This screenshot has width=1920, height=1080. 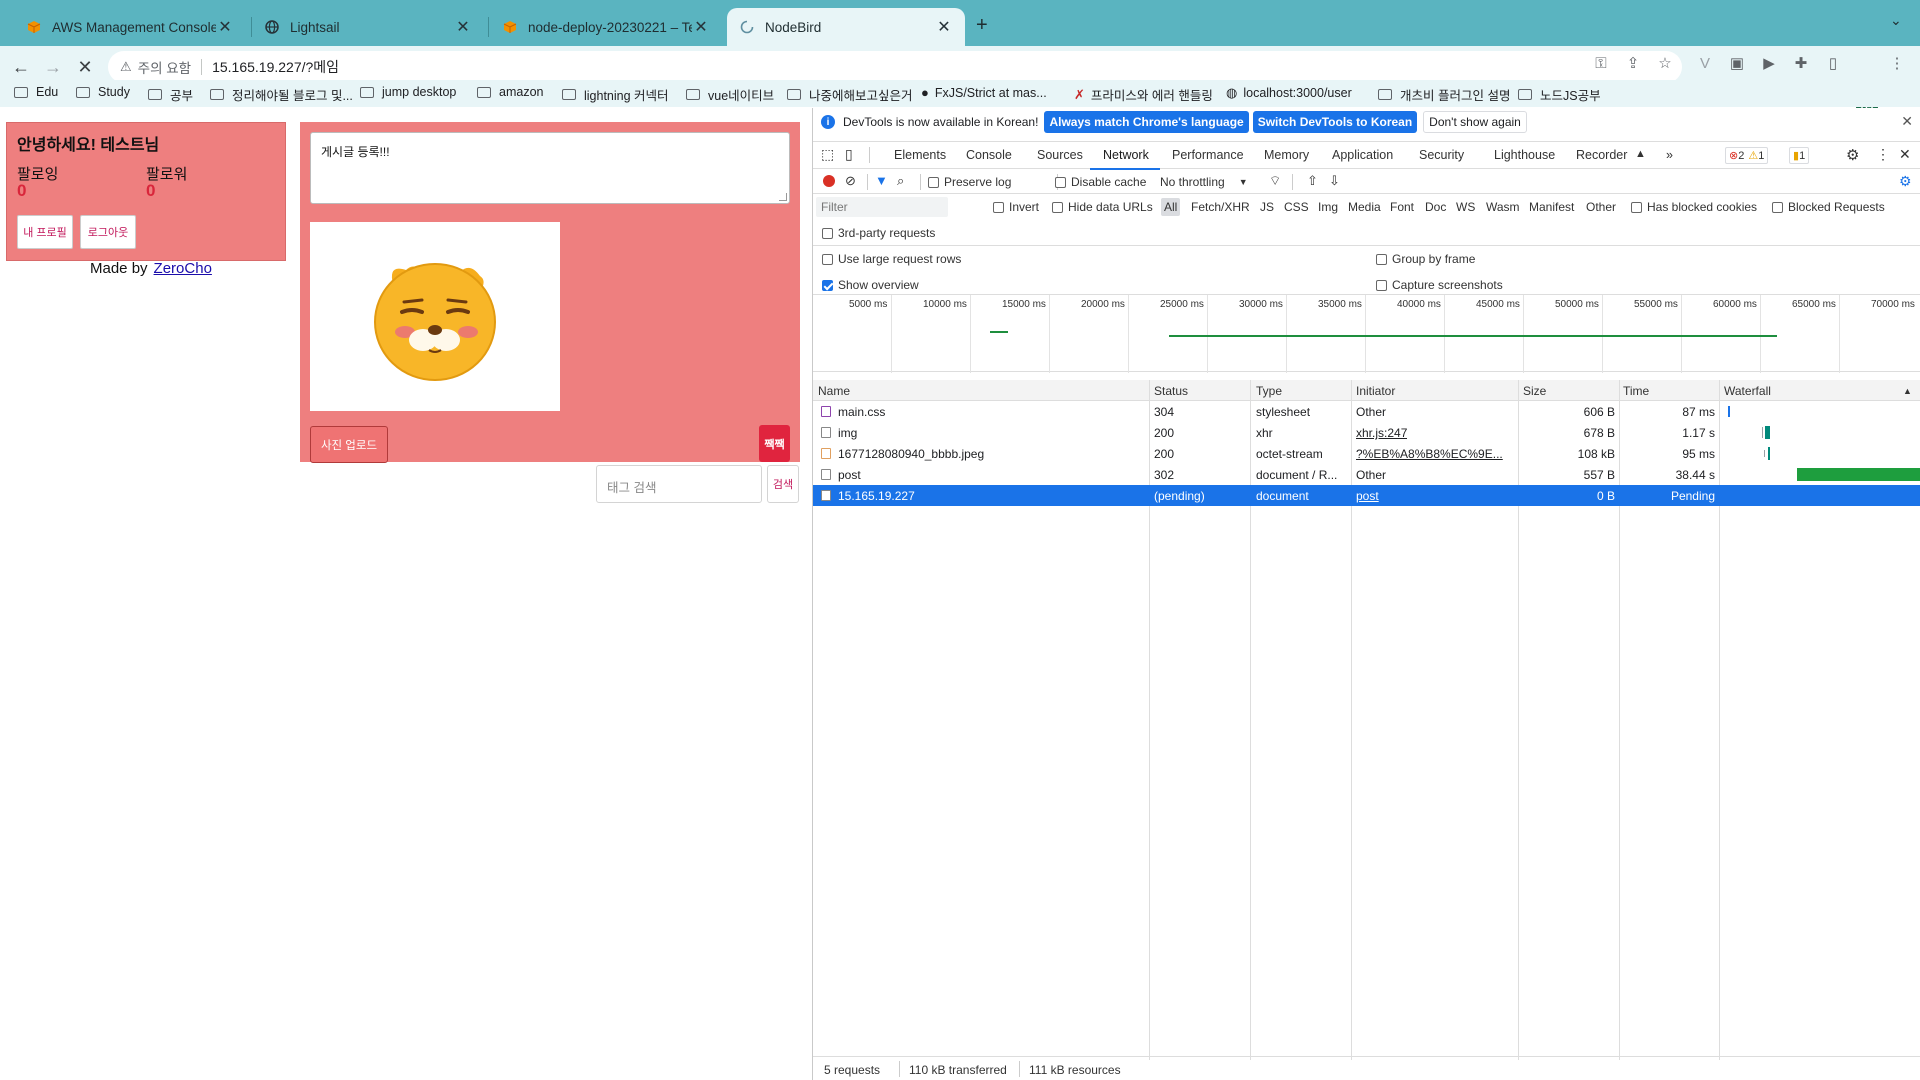 What do you see at coordinates (1016, 207) in the screenshot?
I see `invert-checkbox: Invert` at bounding box center [1016, 207].